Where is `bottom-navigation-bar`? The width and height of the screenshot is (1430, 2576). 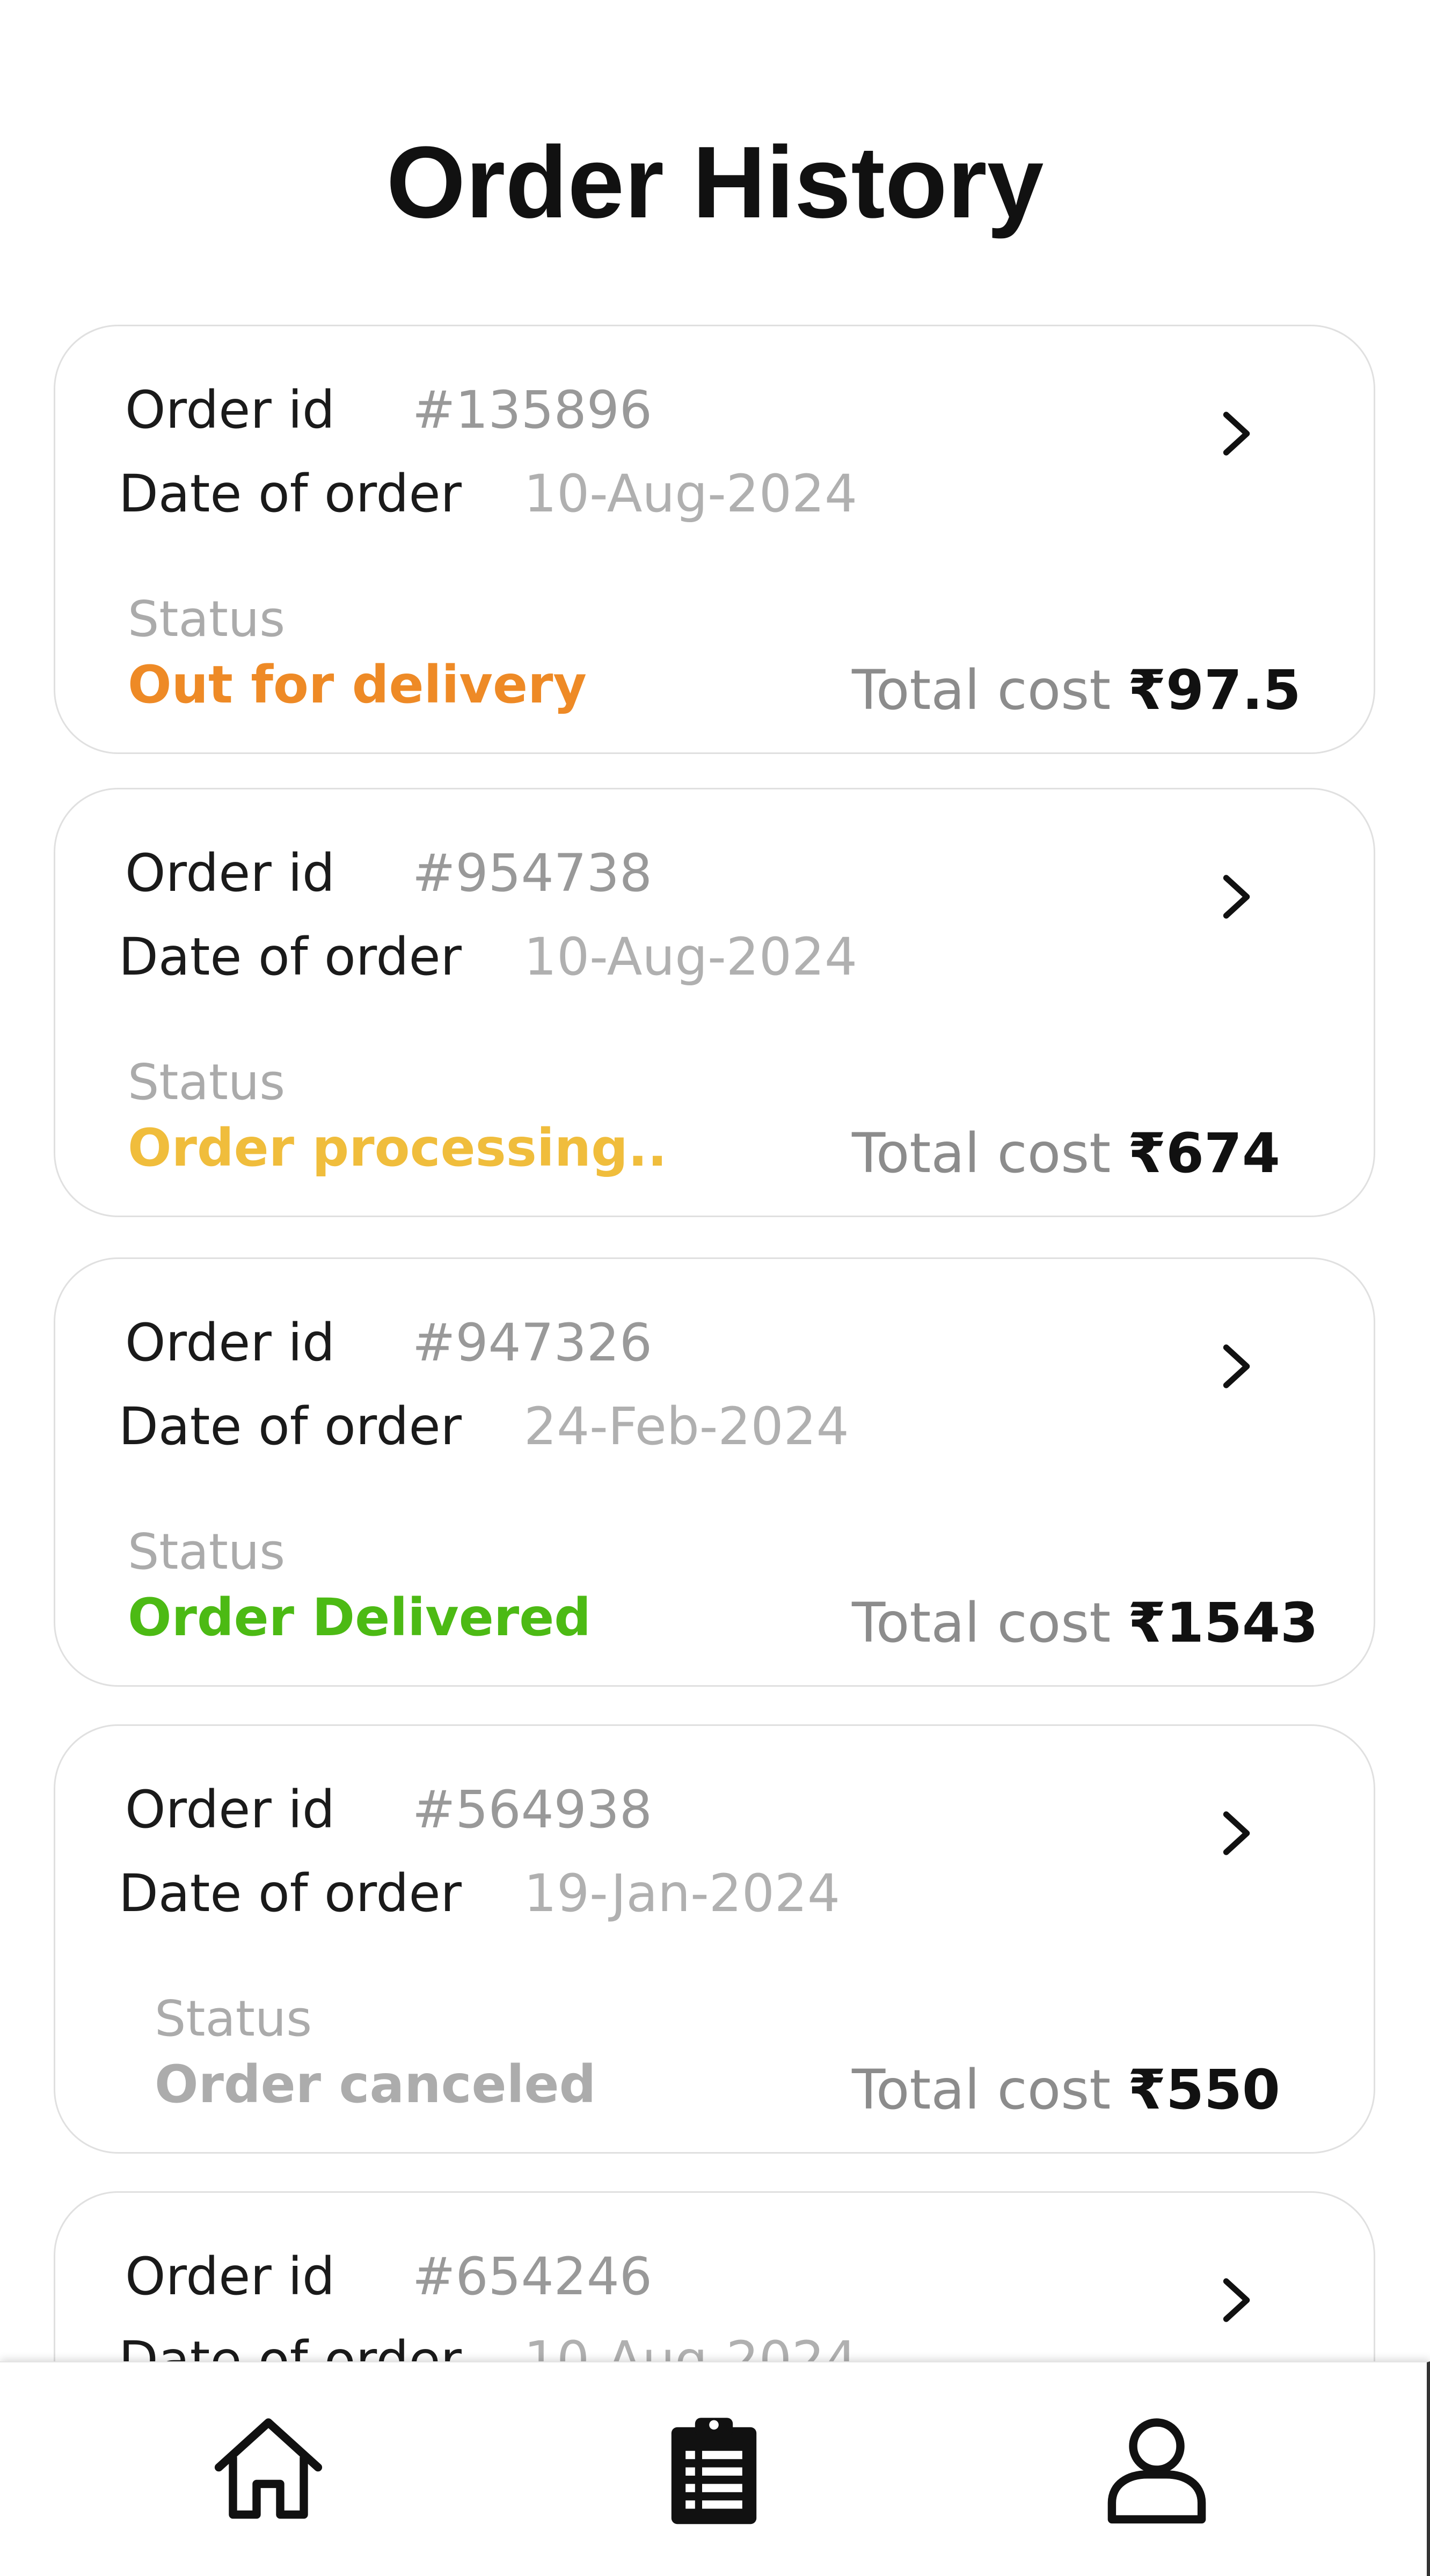
bottom-navigation-bar is located at coordinates (715, 2468).